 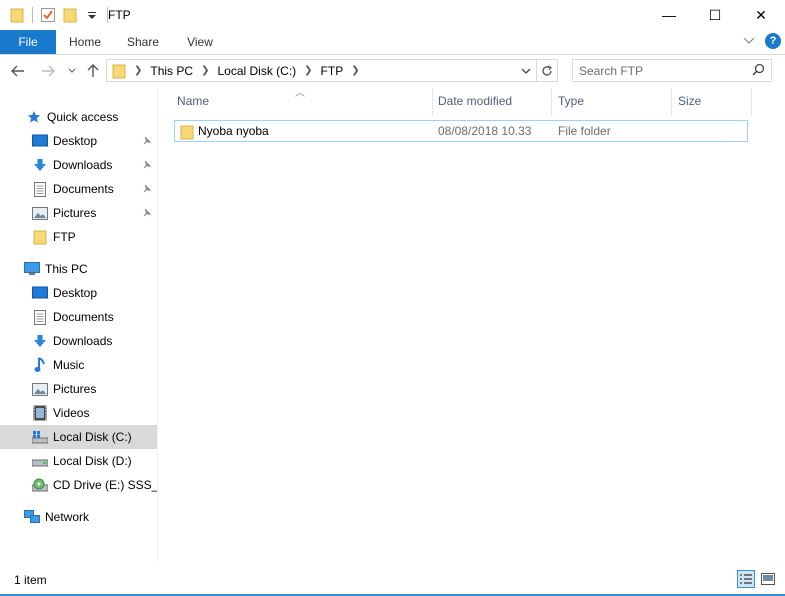 What do you see at coordinates (761, 15) in the screenshot?
I see `close-button: ✕` at bounding box center [761, 15].